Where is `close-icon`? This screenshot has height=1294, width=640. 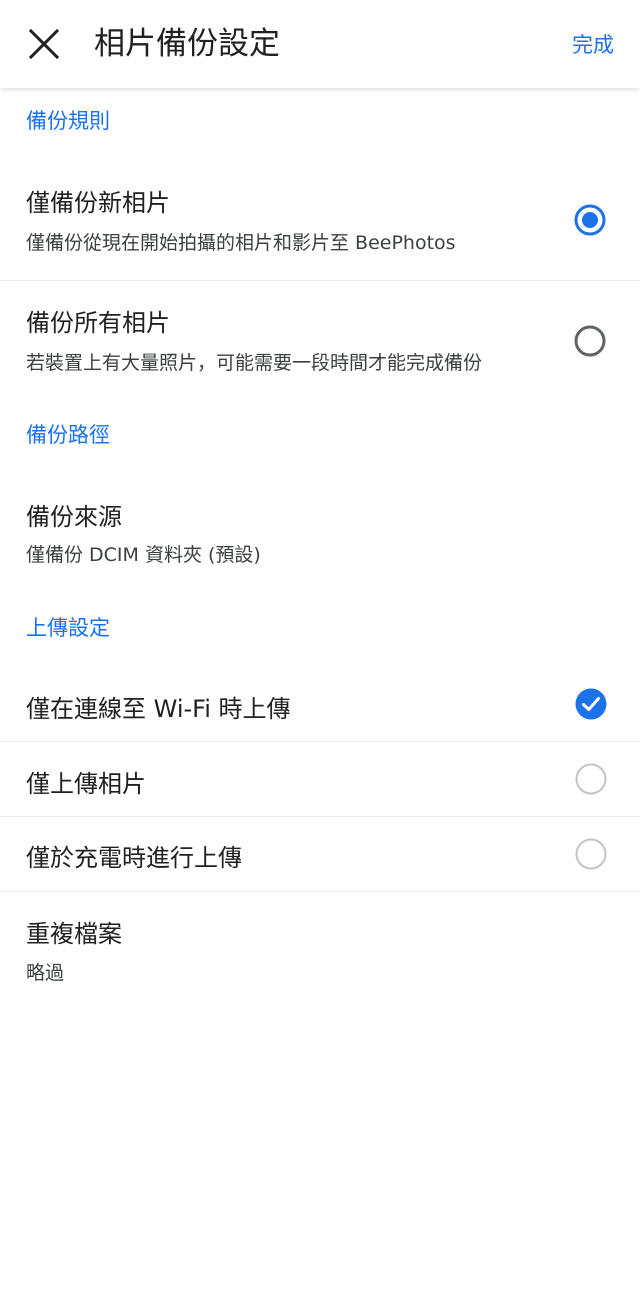 close-icon is located at coordinates (44, 44).